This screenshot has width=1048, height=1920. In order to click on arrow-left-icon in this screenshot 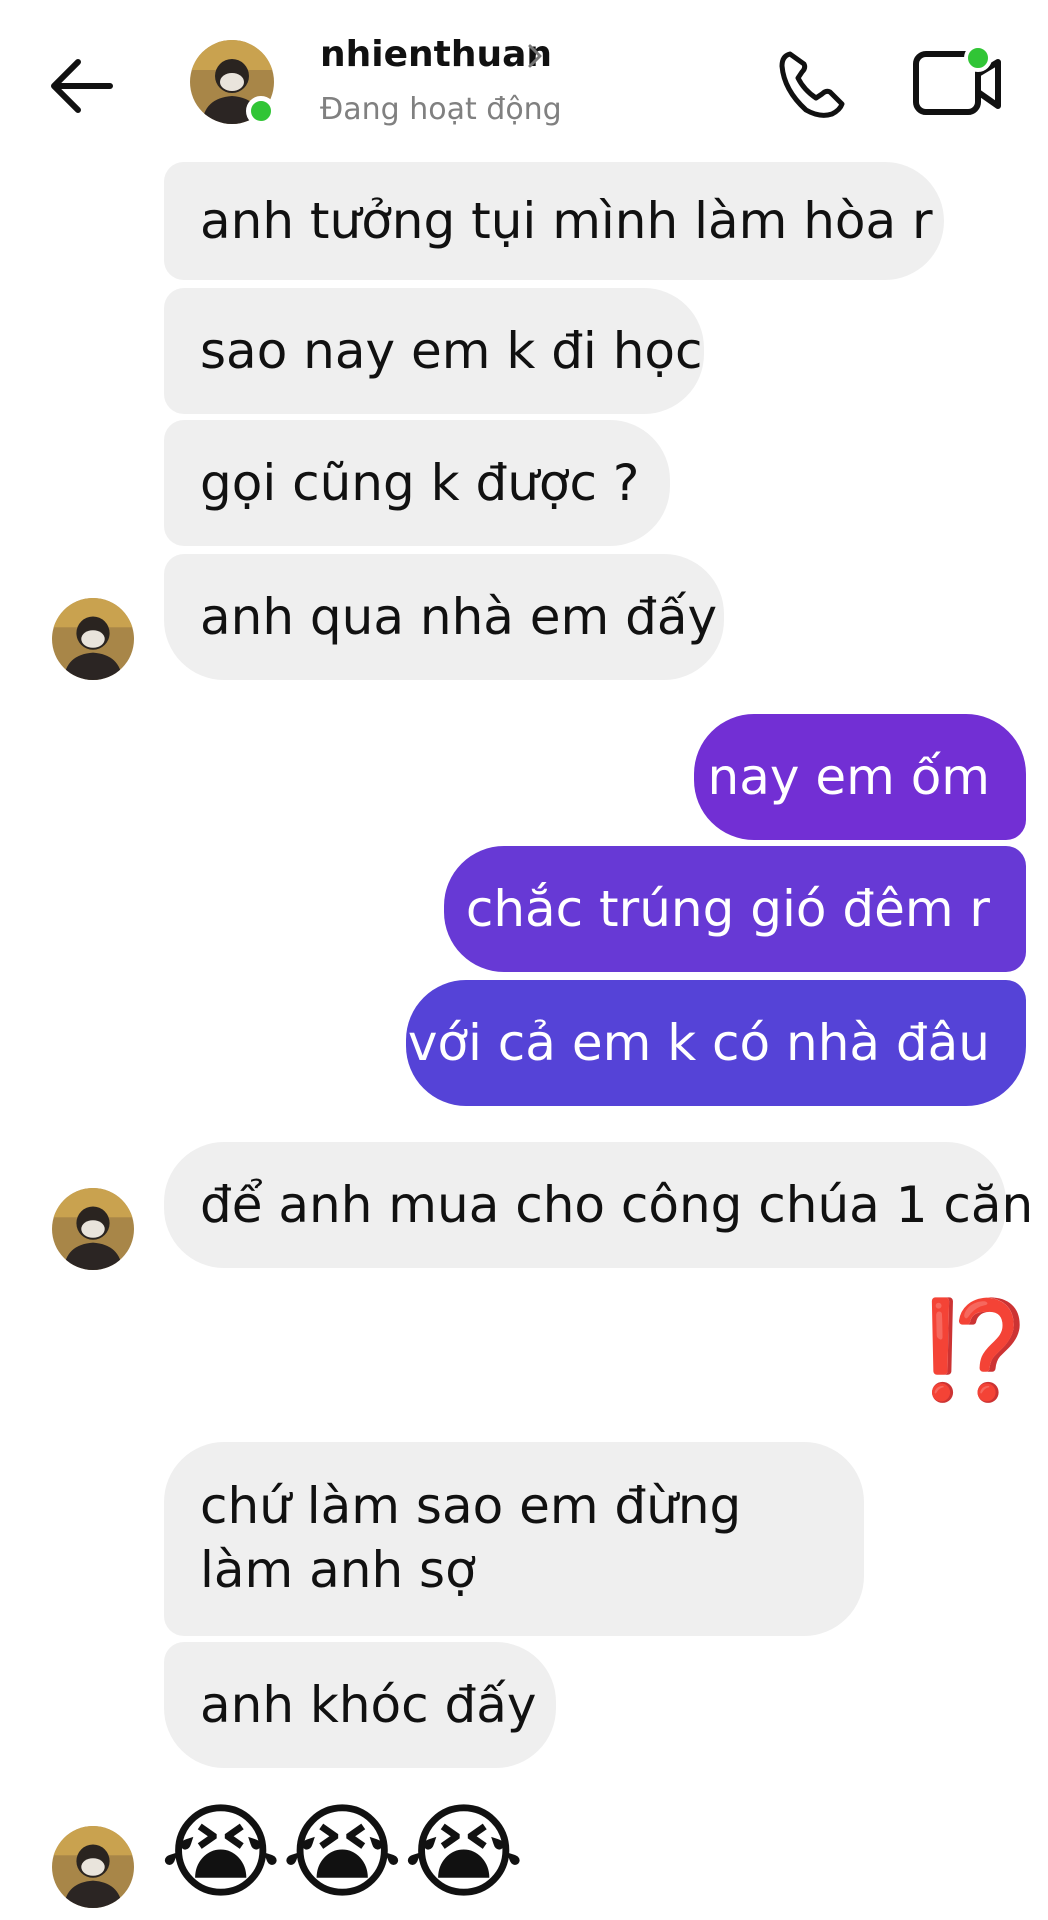, I will do `click(82, 86)`.